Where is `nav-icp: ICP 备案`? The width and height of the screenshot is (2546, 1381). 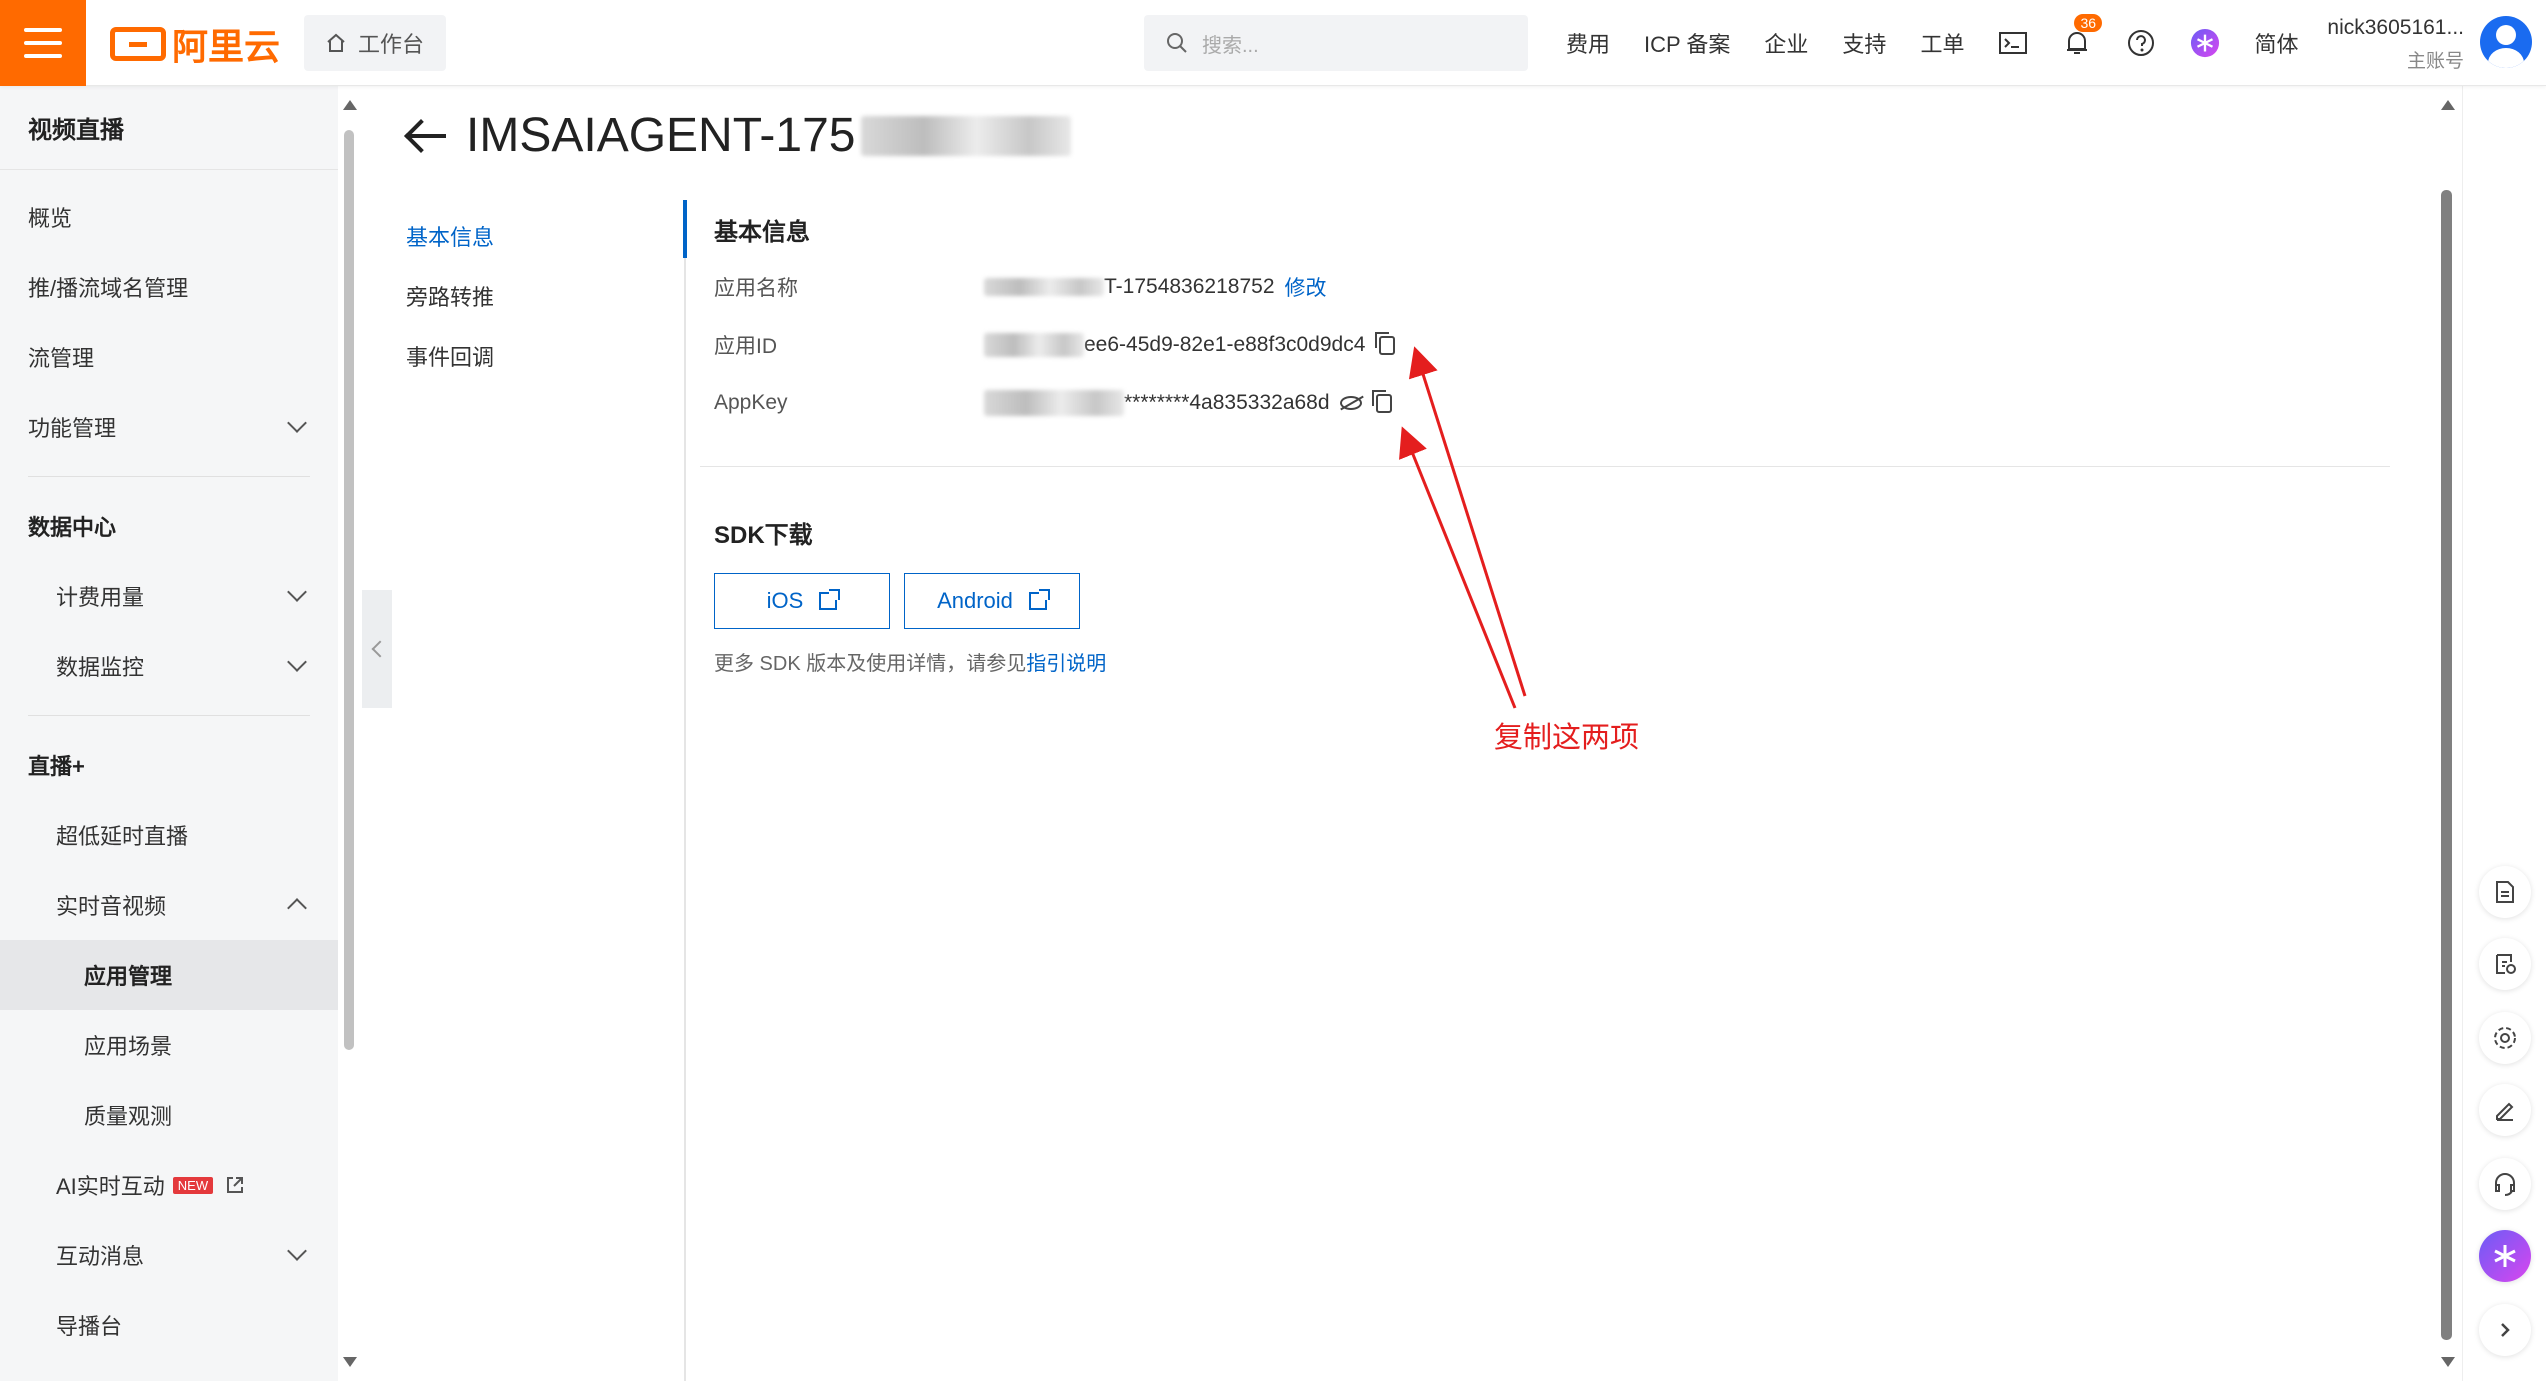 nav-icp: ICP 备案 is located at coordinates (1687, 43).